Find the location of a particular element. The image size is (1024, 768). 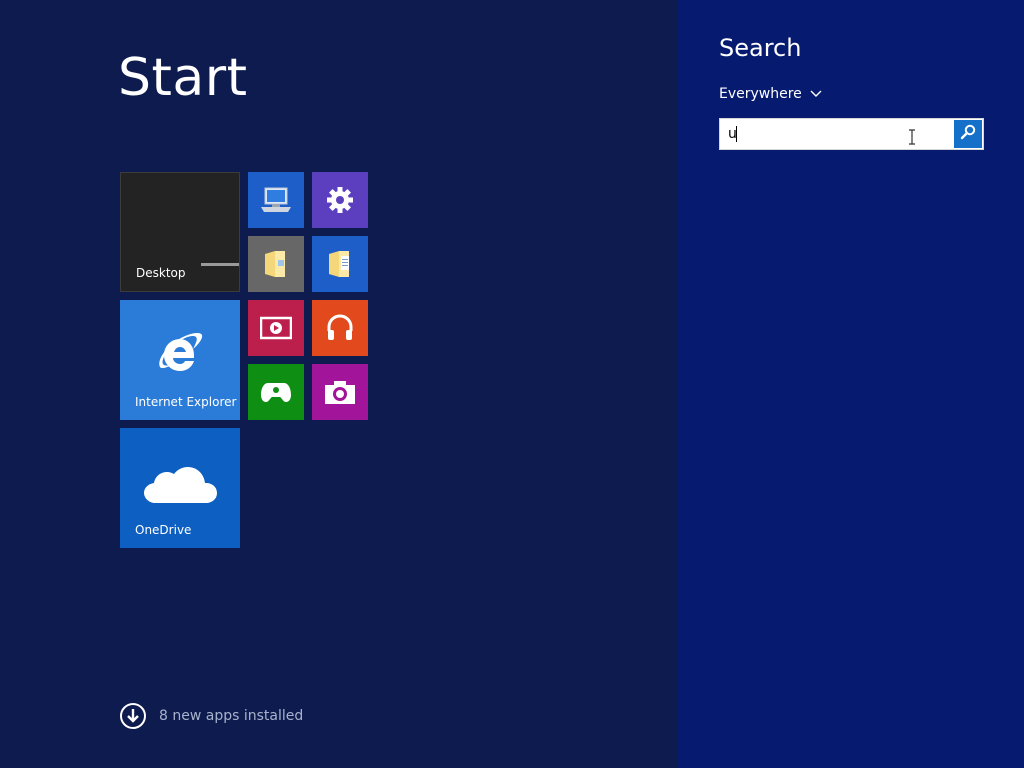

documents-icon is located at coordinates (340, 264).